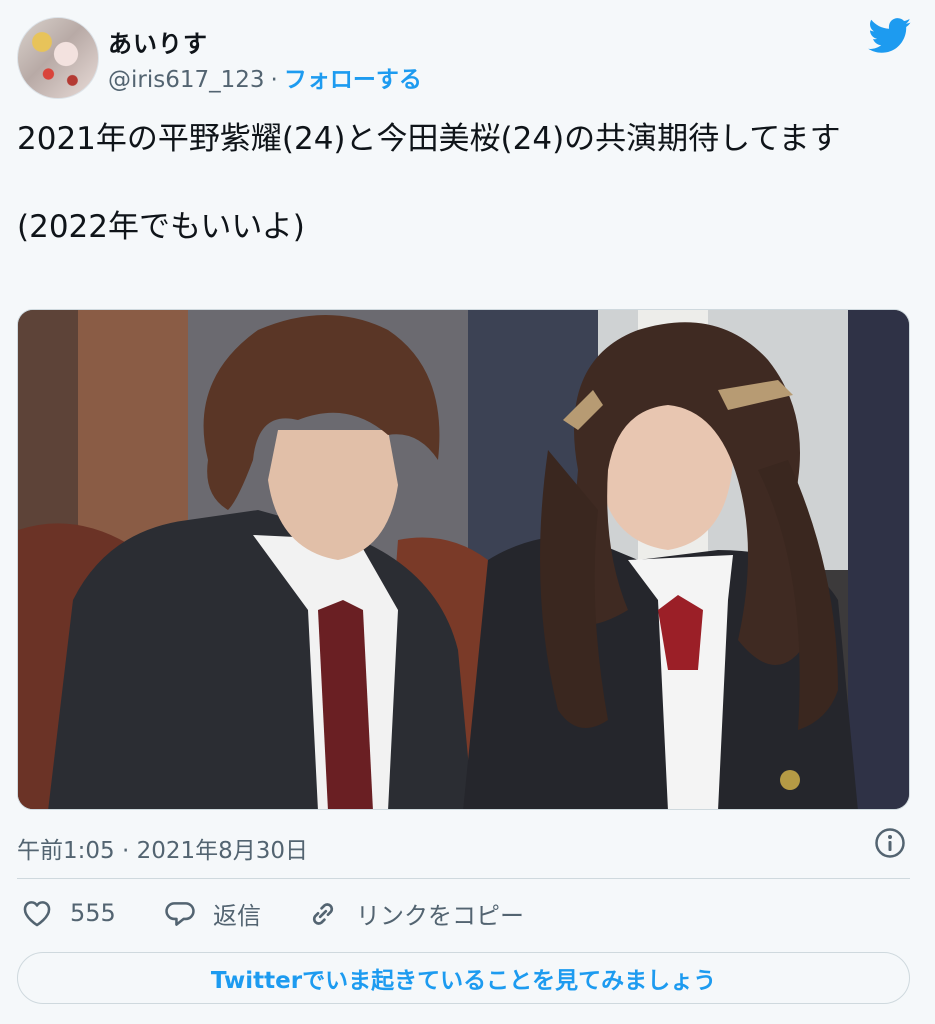  I want to click on follow-link: フォローする, so click(353, 80).